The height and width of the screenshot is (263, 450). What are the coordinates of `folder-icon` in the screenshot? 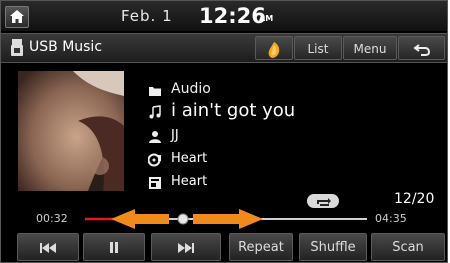 It's located at (155, 91).